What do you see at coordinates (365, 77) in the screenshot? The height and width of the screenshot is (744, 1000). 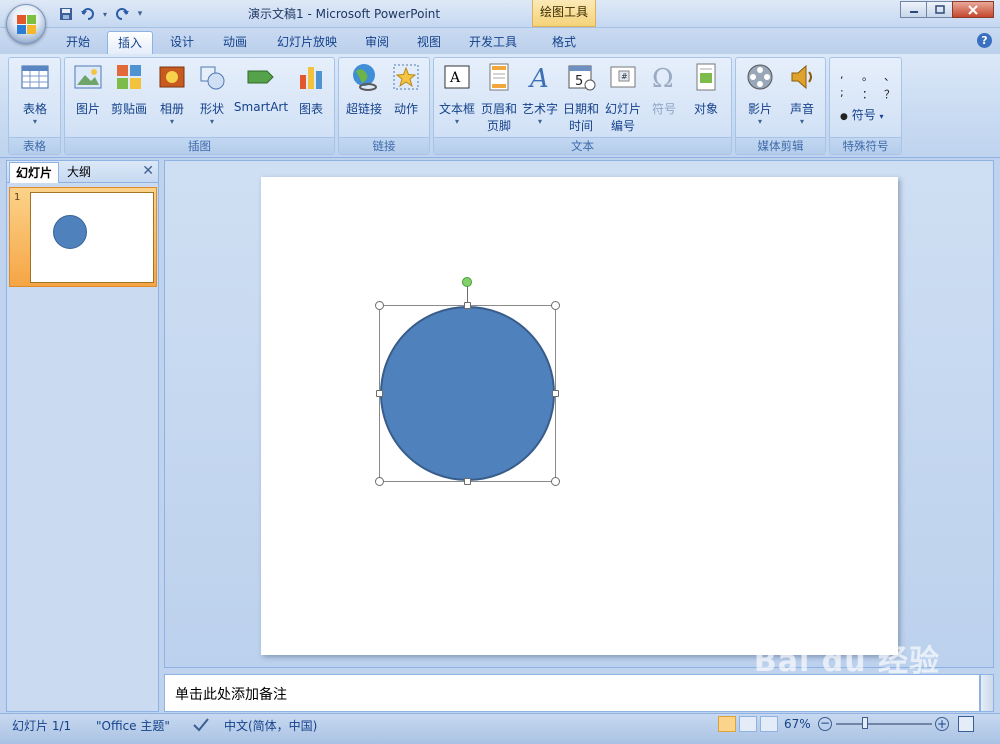 I see `globe-link-icon` at bounding box center [365, 77].